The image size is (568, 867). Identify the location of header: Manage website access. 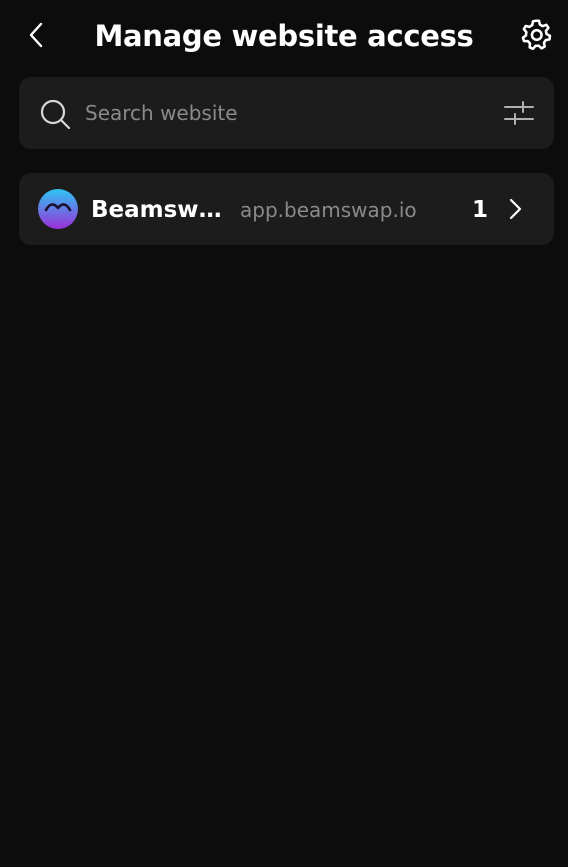
(284, 36).